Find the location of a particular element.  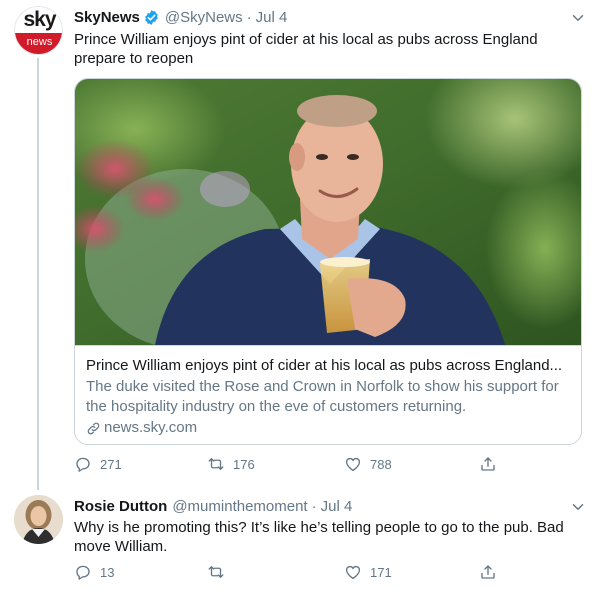

reply-button: 13 is located at coordinates (94, 572).